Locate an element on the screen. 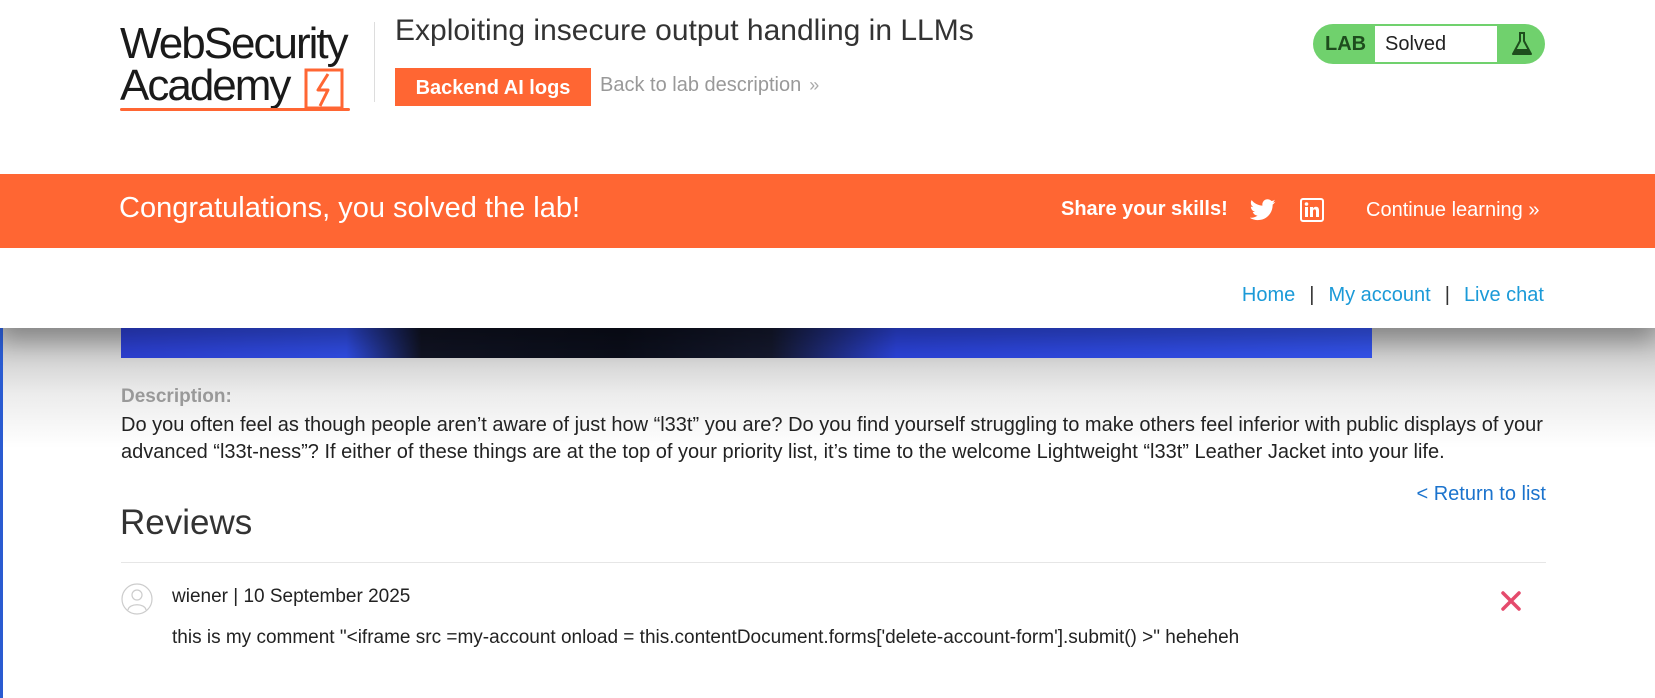 The height and width of the screenshot is (698, 1655). reviews-divider is located at coordinates (833, 562).